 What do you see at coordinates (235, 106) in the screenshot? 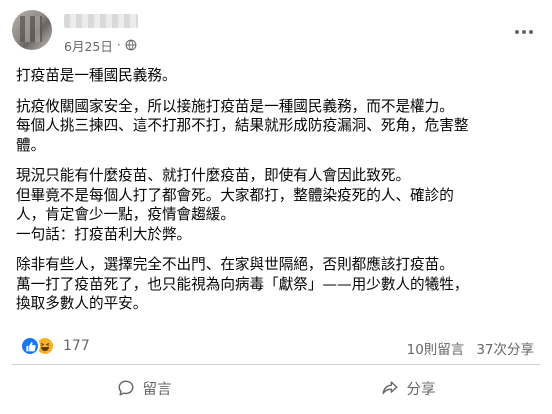
I see `post-line: 抗疫攸關國家安全，所以接施打疫苗是一種國民義務，而不是權力。` at bounding box center [235, 106].